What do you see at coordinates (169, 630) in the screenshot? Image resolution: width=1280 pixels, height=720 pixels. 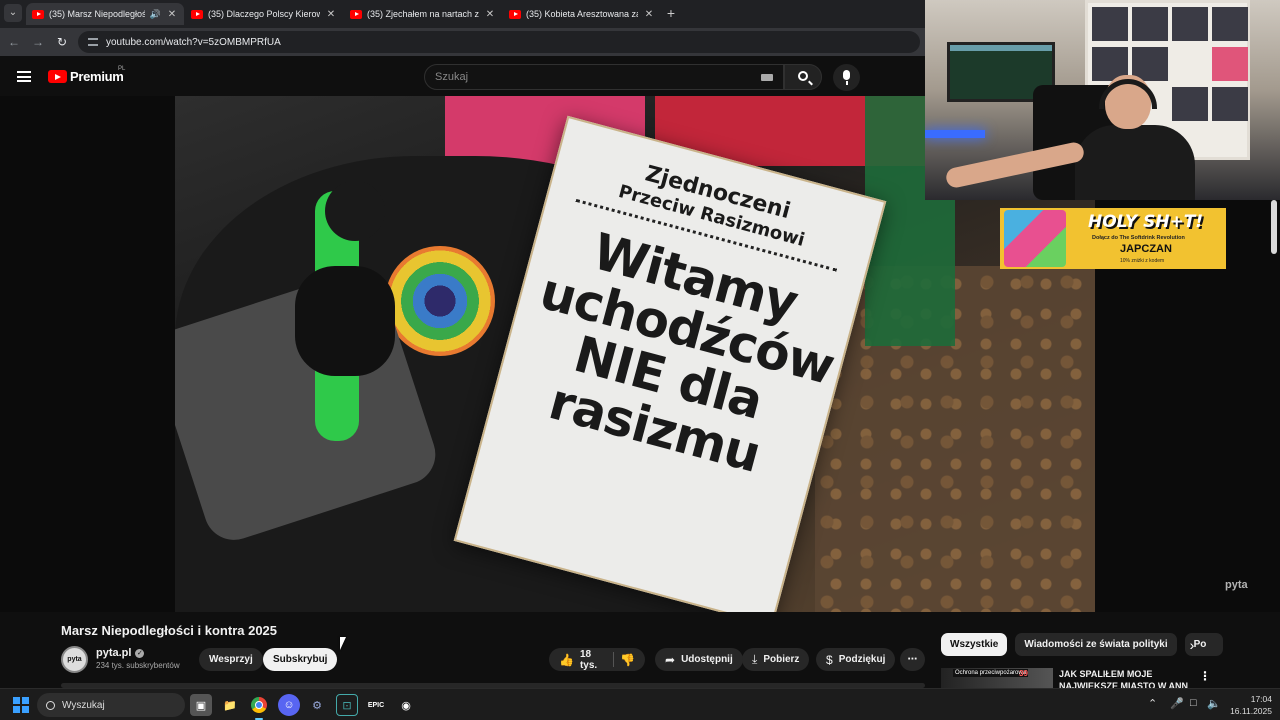 I see `video-title: Marsz Niepodległości i kontra 2025` at bounding box center [169, 630].